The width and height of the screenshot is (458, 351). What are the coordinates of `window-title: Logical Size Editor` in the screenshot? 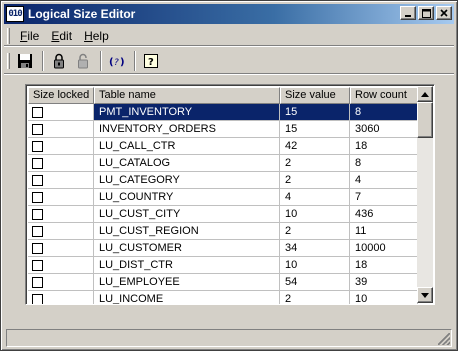 It's located at (82, 14).